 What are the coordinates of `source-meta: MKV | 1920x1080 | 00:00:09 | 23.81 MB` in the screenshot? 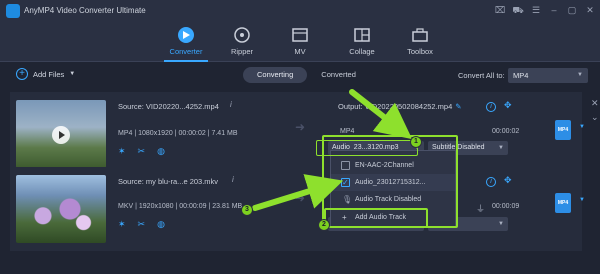 It's located at (180, 206).